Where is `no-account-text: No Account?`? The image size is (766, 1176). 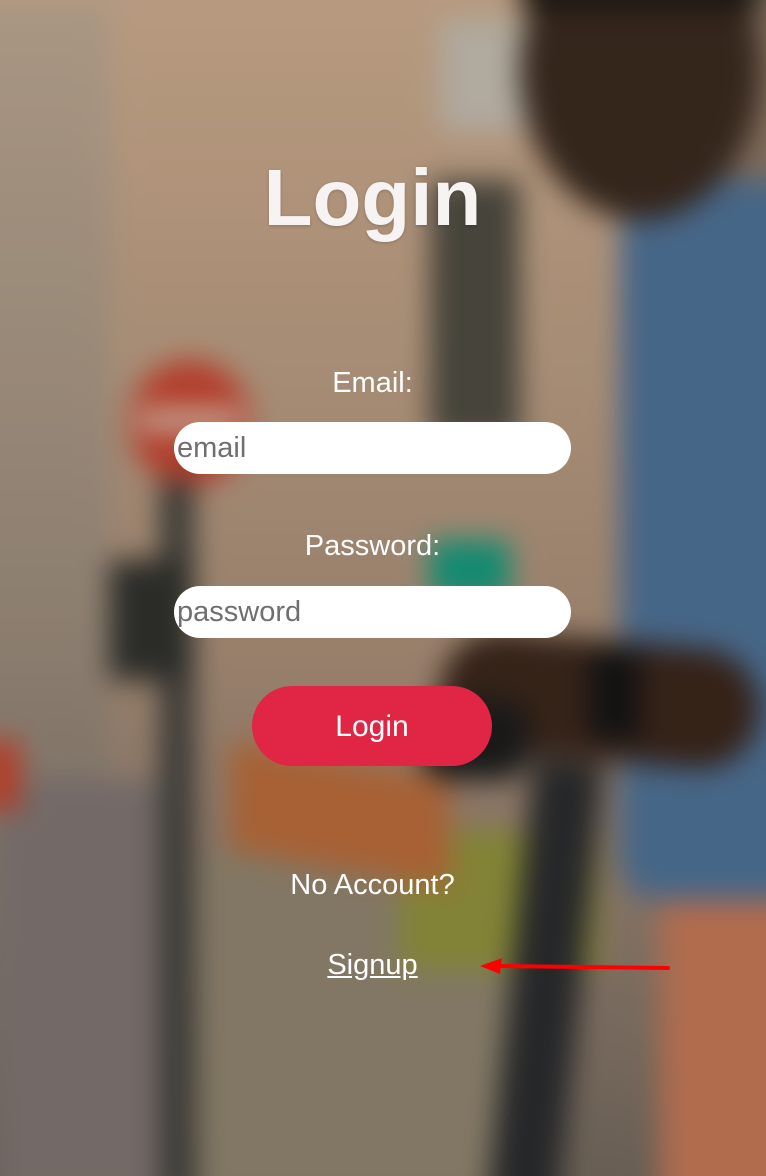
no-account-text: No Account? is located at coordinates (372, 885).